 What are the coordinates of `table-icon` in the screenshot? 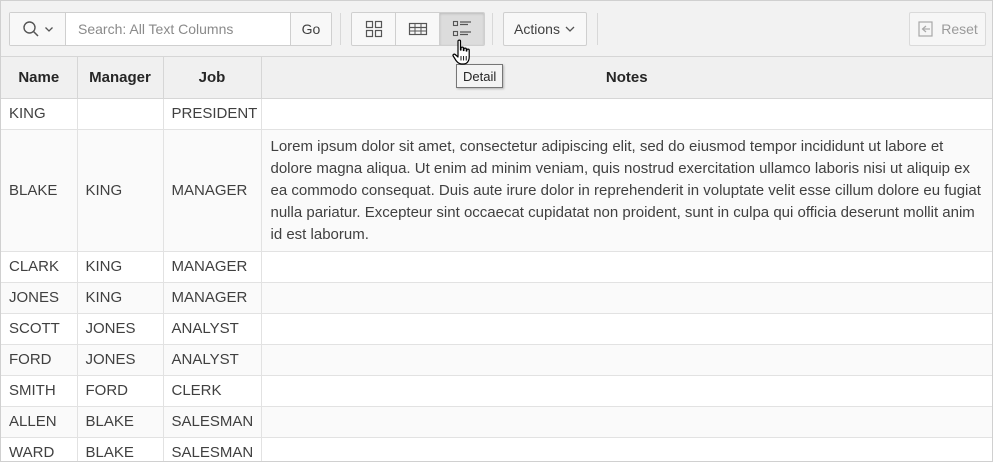 It's located at (417, 29).